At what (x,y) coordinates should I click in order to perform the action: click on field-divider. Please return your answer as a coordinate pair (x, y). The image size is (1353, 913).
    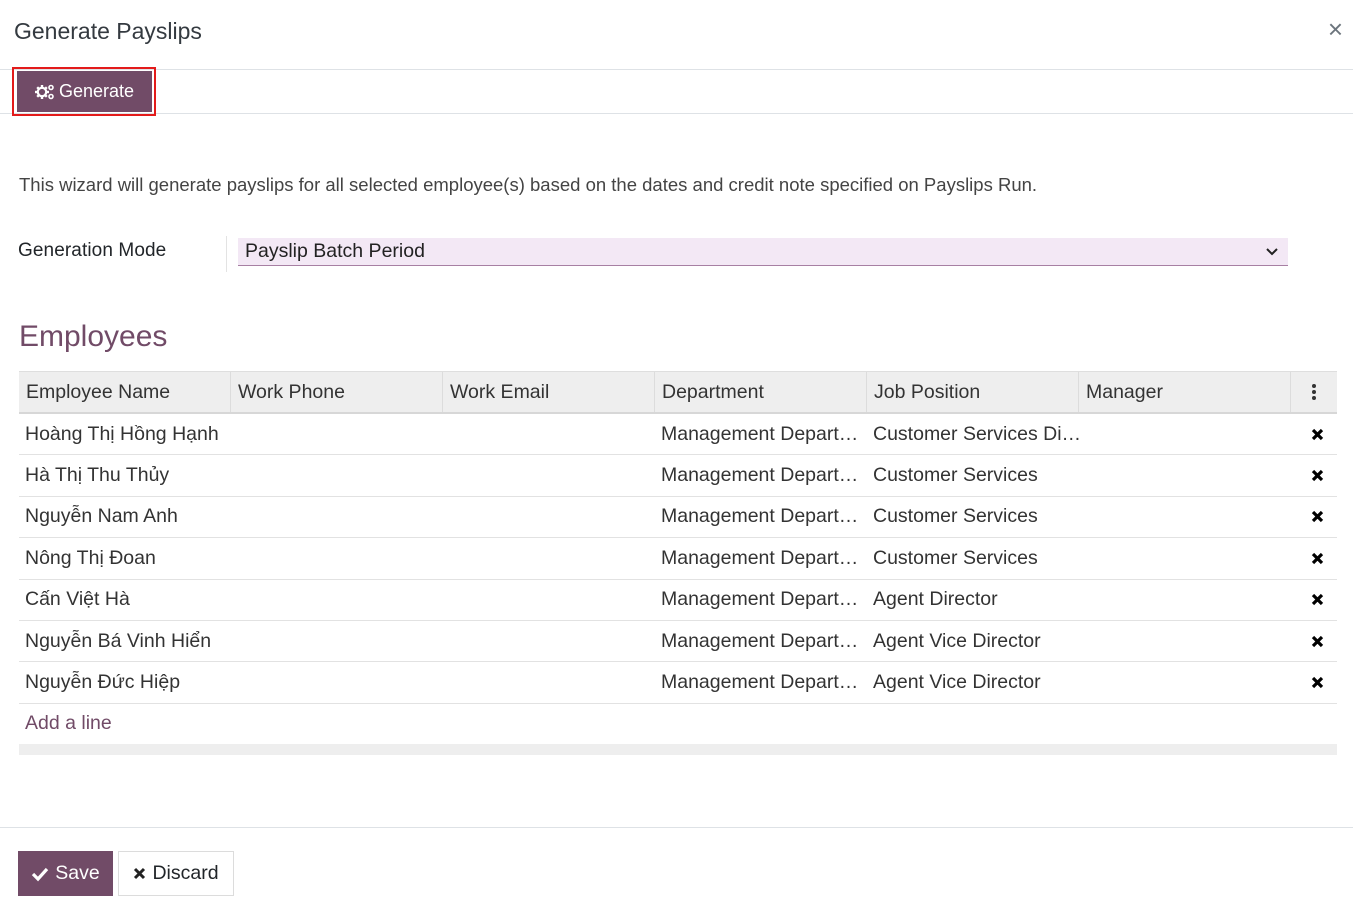
    Looking at the image, I should click on (226, 254).